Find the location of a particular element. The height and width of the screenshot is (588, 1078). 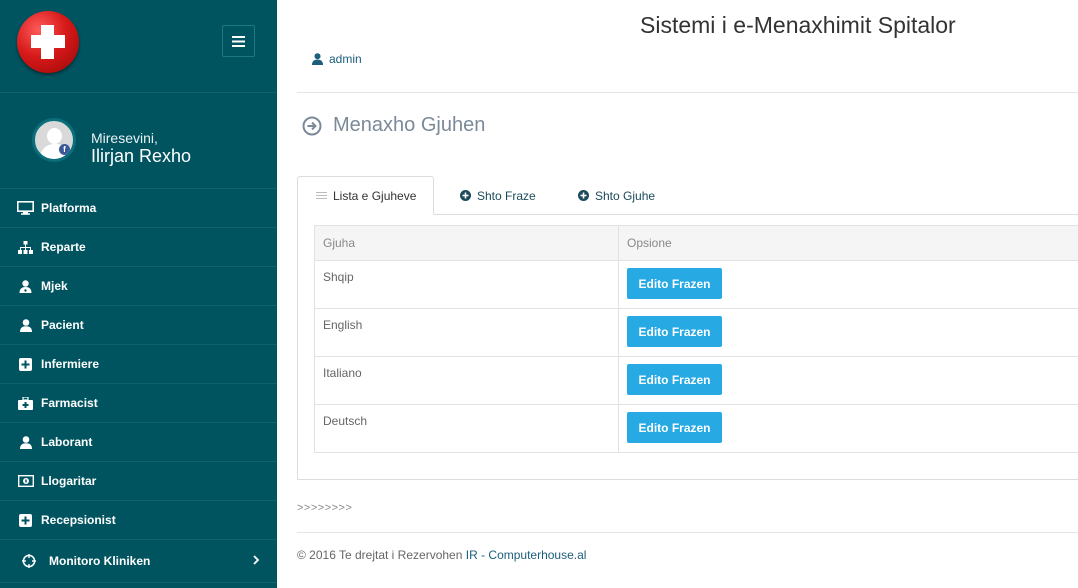

sidebar-item-label: Monitoro Kliniken is located at coordinates (100, 561).